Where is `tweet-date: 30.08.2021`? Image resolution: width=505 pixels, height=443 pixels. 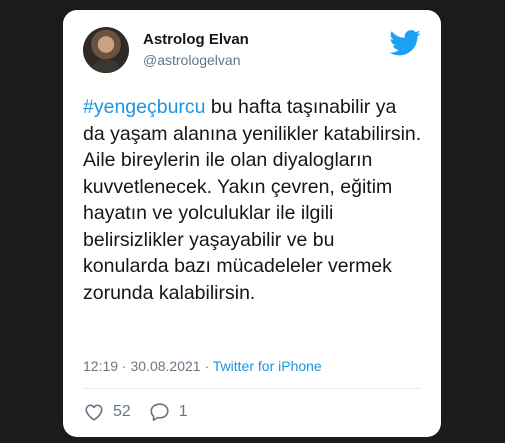
tweet-date: 30.08.2021 is located at coordinates (166, 366).